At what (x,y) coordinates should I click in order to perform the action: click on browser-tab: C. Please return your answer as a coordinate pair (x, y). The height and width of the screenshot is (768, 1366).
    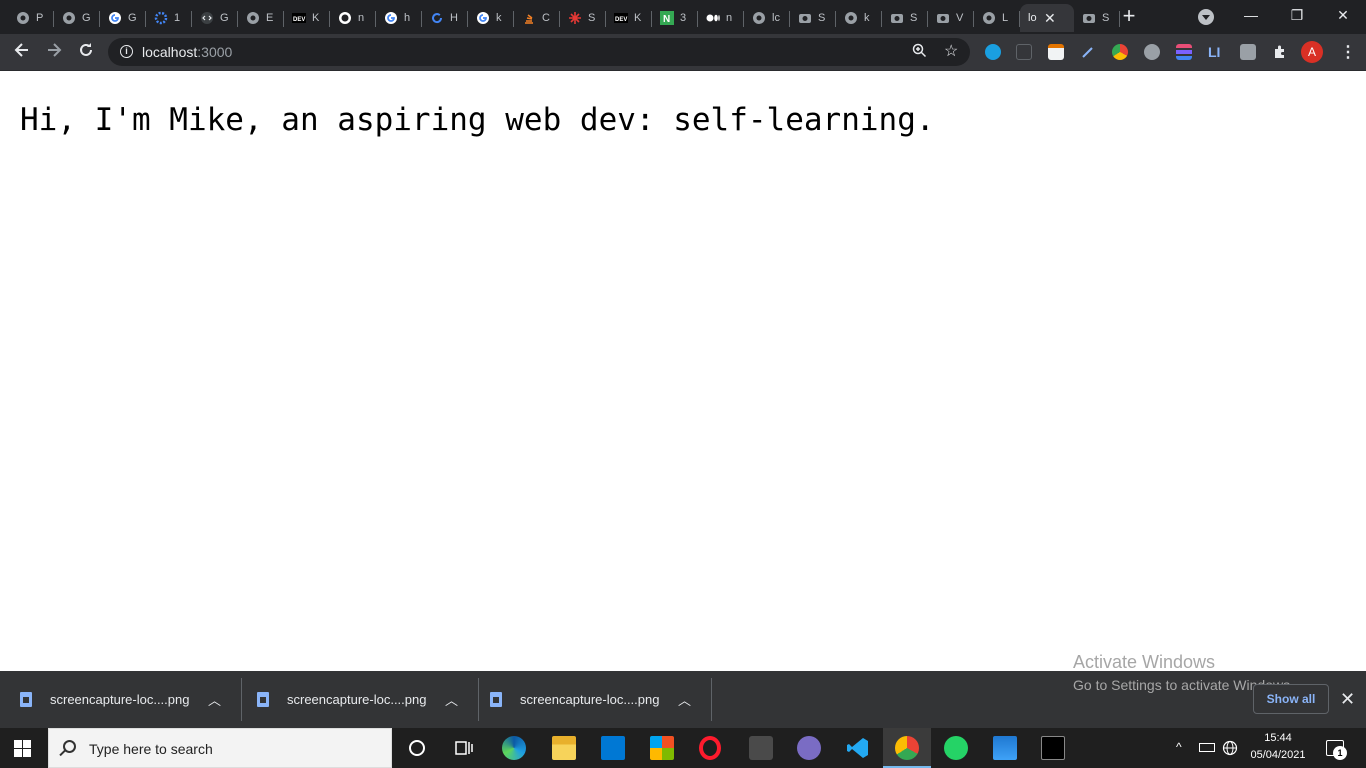
    Looking at the image, I should click on (537, 18).